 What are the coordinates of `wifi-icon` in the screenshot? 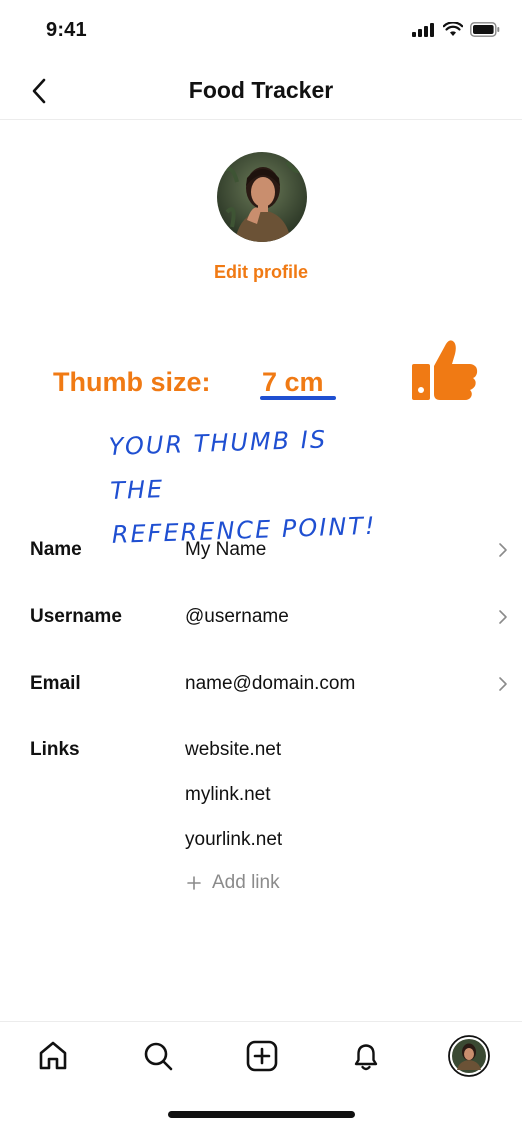 It's located at (453, 29).